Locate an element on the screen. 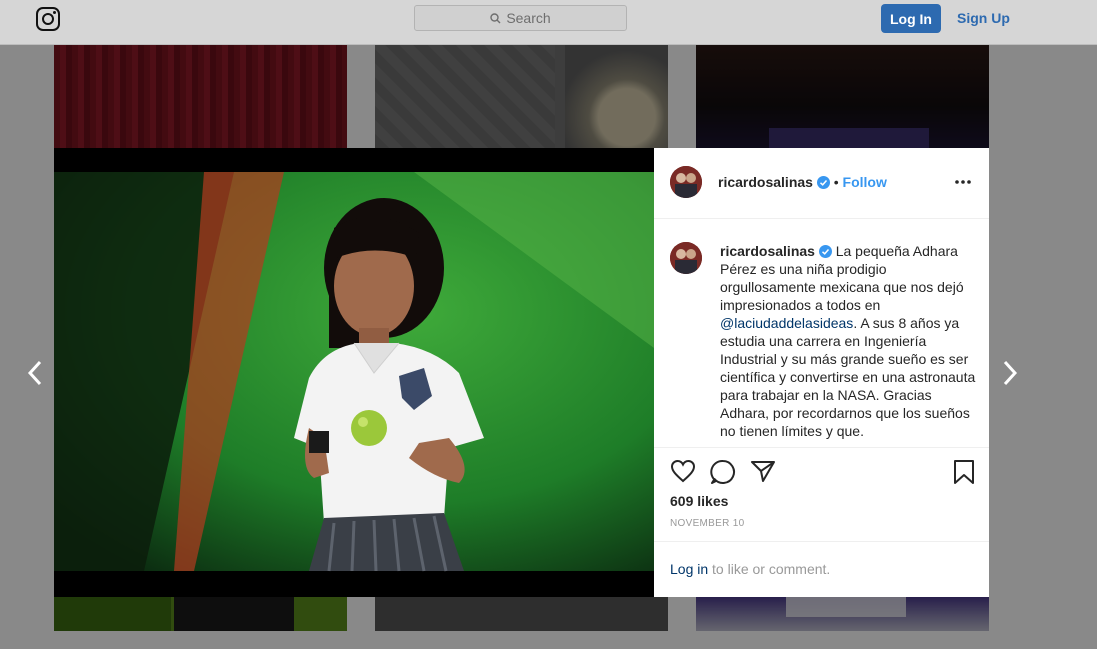 This screenshot has height=649, width=1097. comment-icon is located at coordinates (723, 472).